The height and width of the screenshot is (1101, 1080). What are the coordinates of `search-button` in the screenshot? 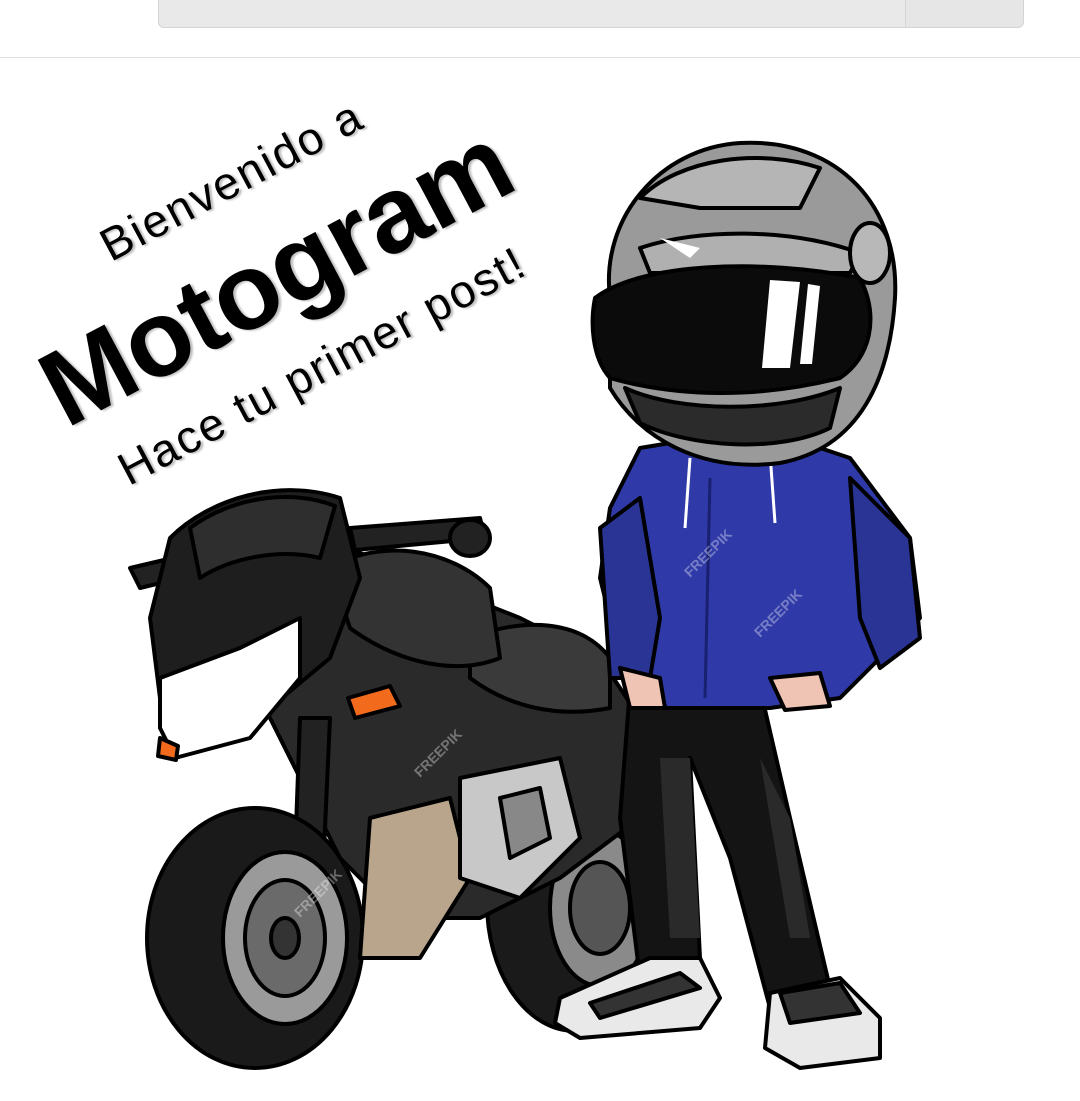 It's located at (964, 13).